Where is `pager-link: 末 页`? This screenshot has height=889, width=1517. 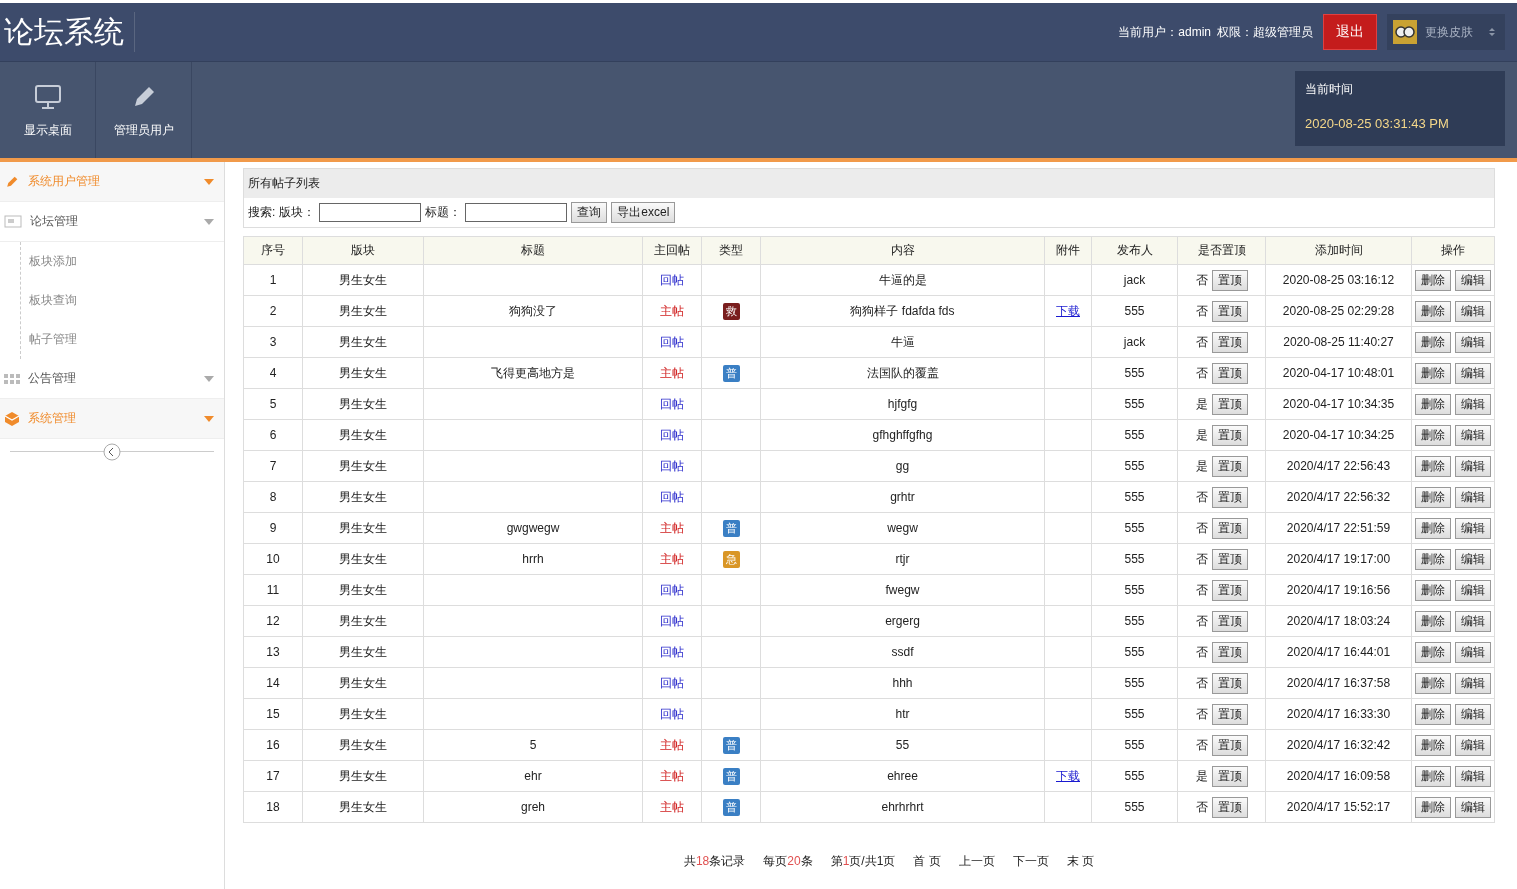
pager-link: 末 页 is located at coordinates (1080, 861).